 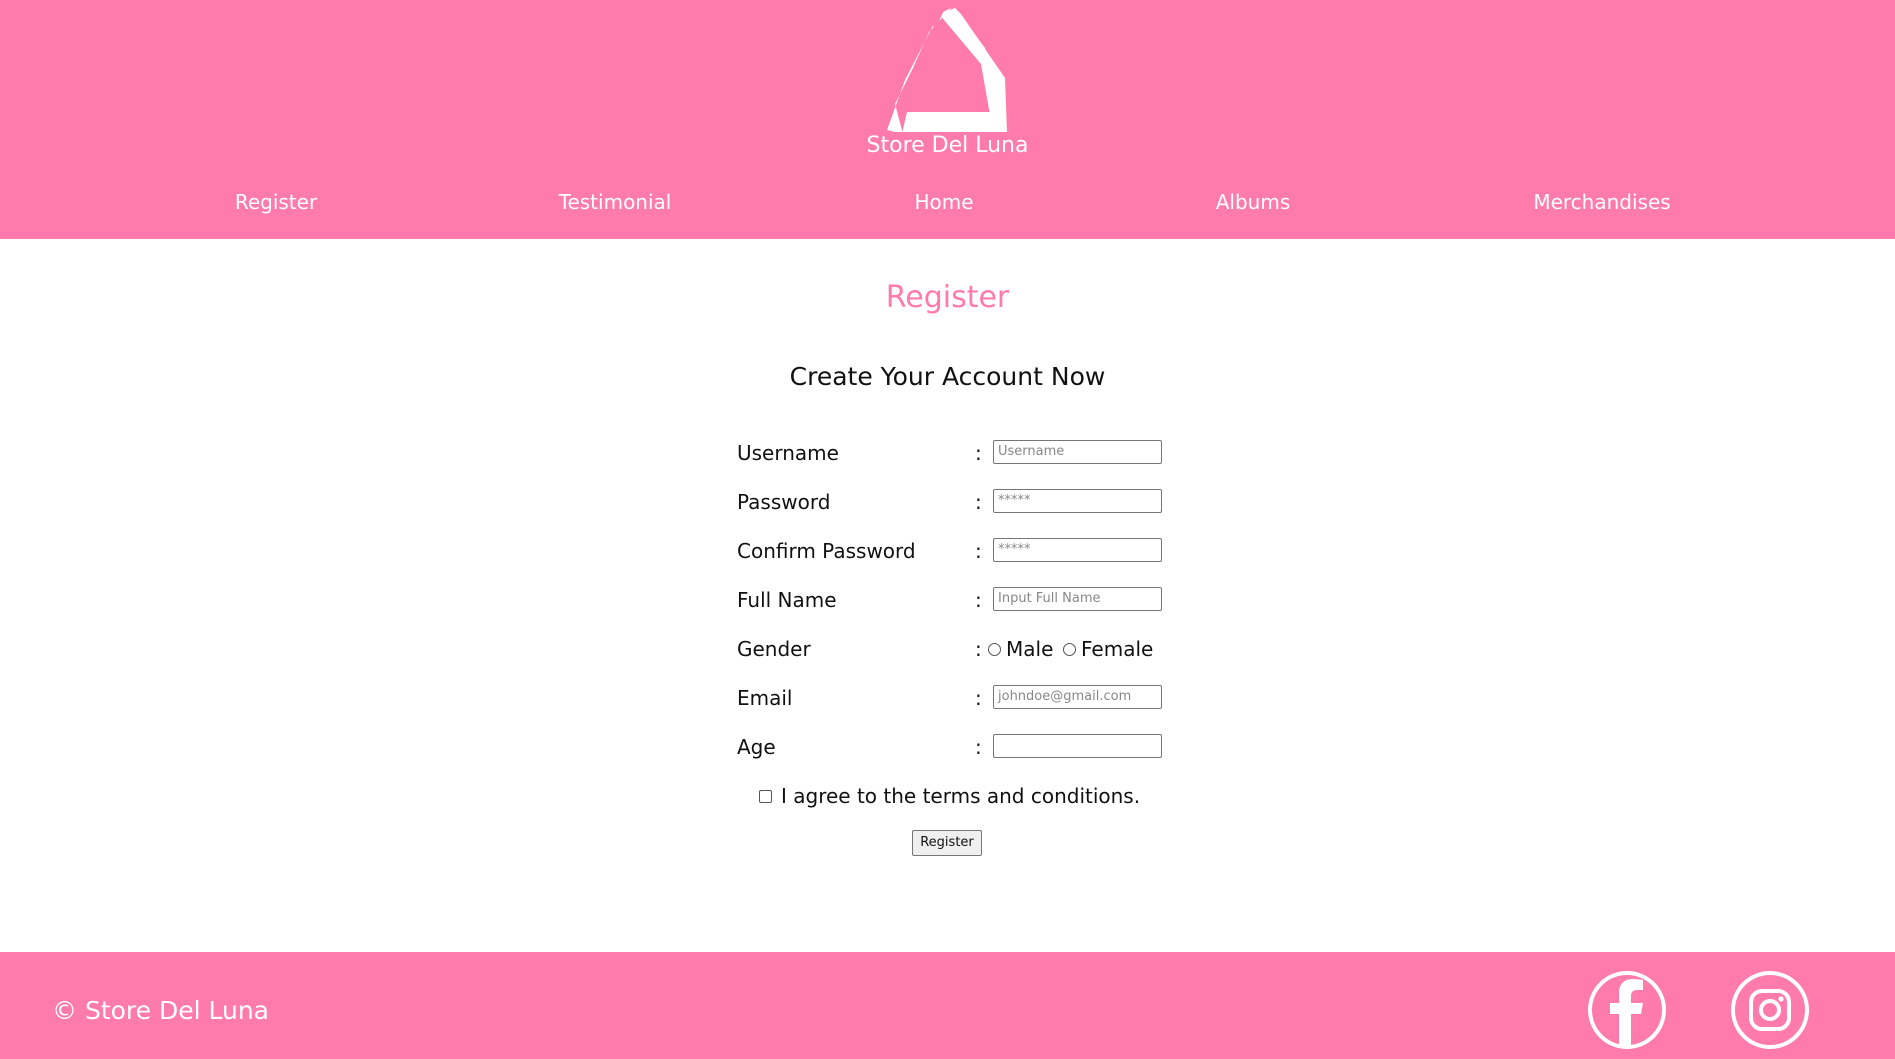 What do you see at coordinates (276, 202) in the screenshot?
I see `nav-register: Register` at bounding box center [276, 202].